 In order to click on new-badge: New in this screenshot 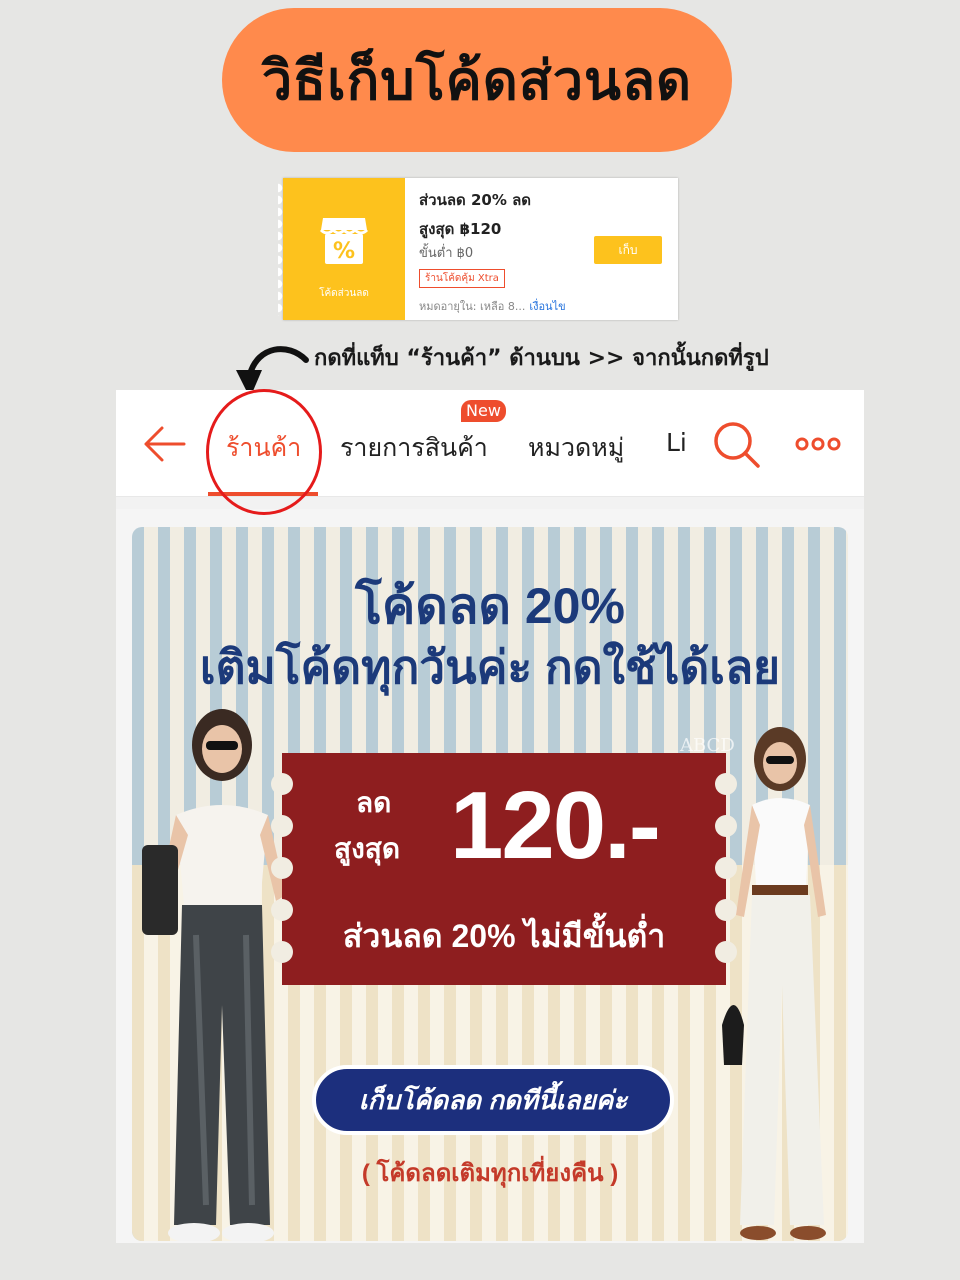, I will do `click(483, 411)`.